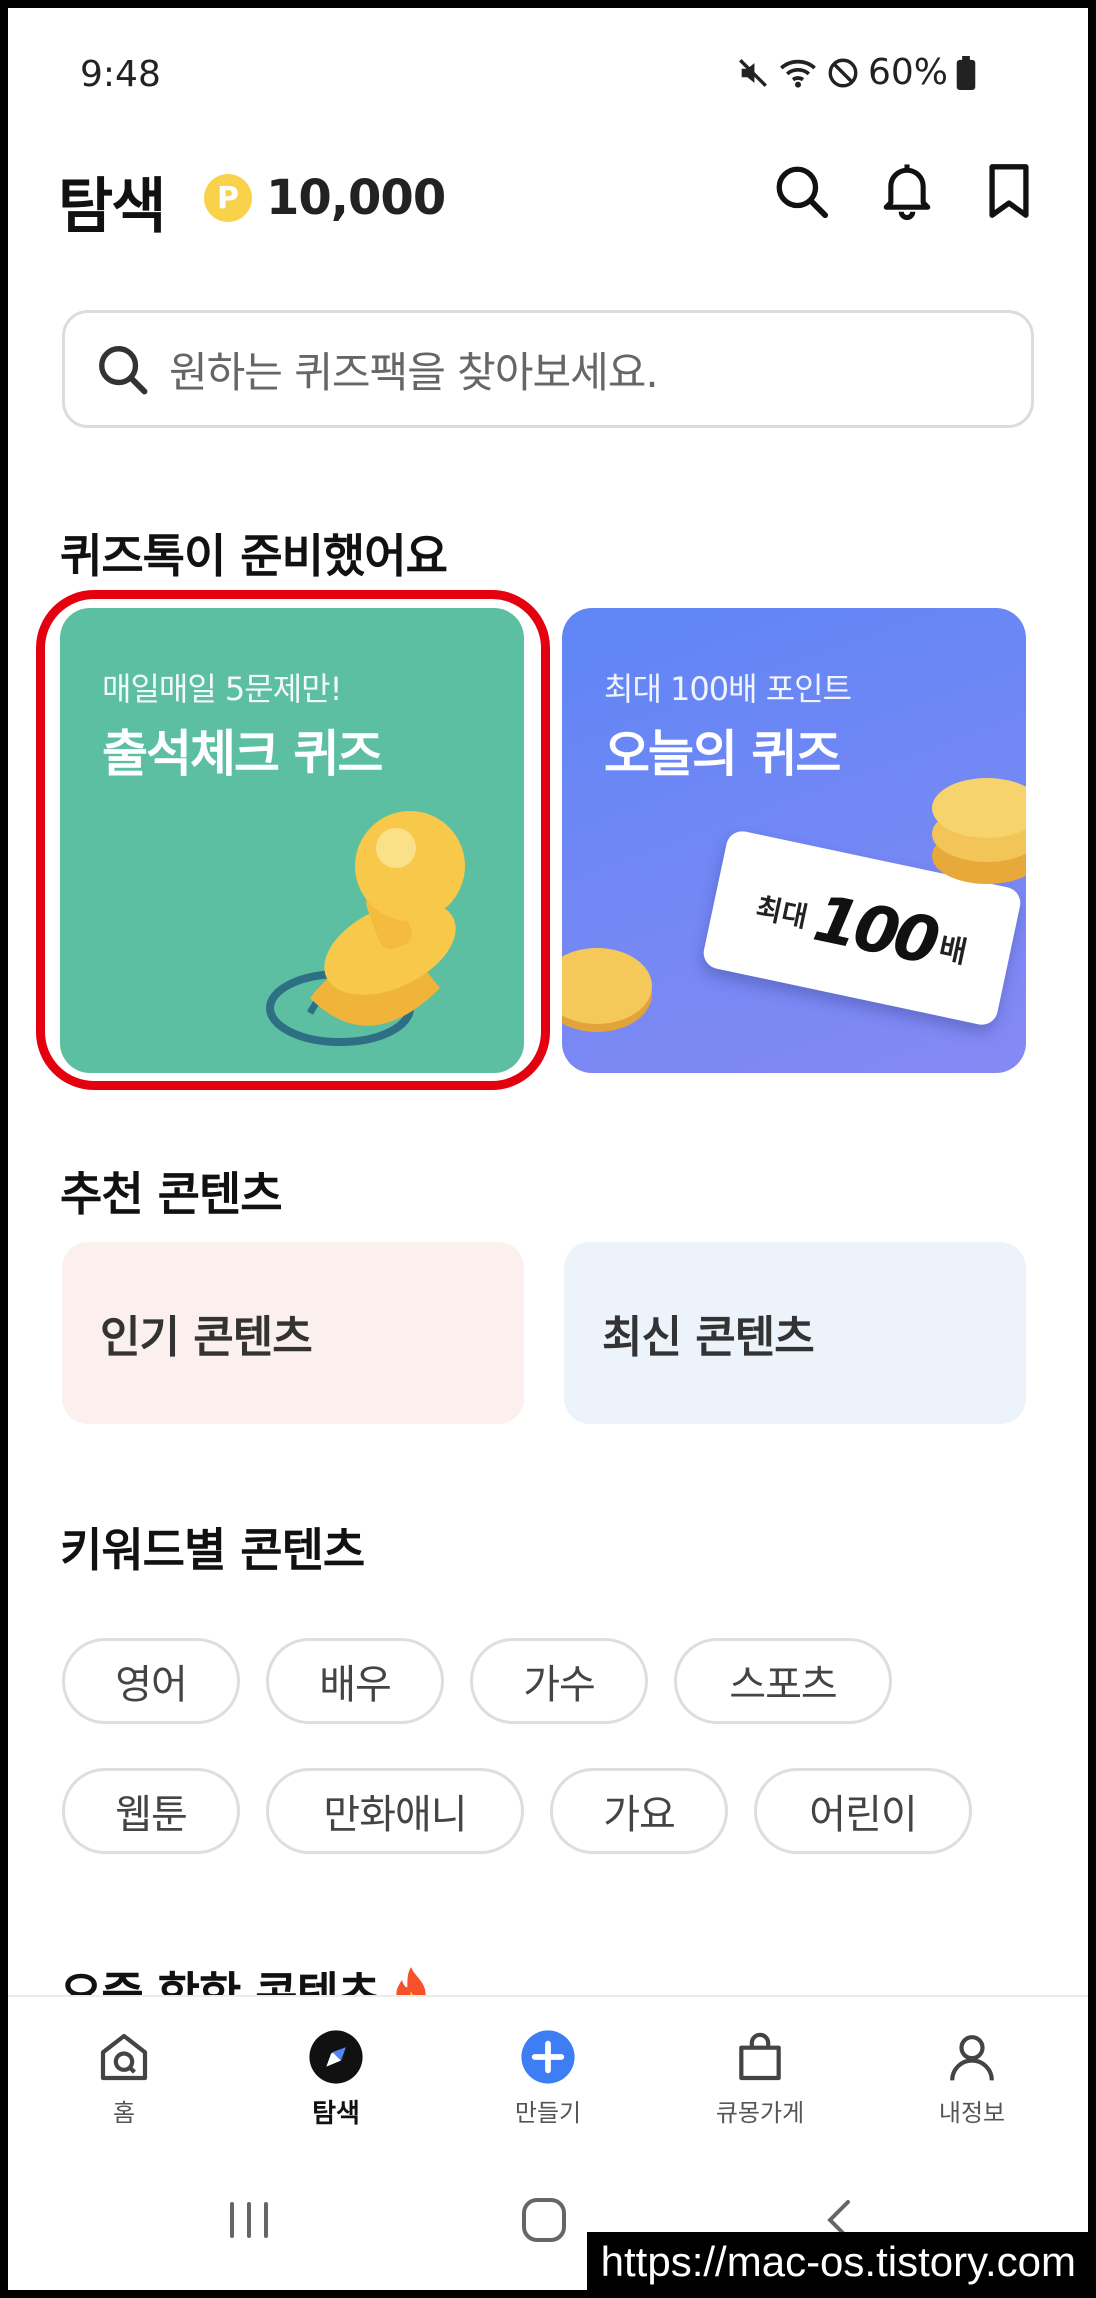 The height and width of the screenshot is (2298, 1096). What do you see at coordinates (124, 2113) in the screenshot?
I see `nav-label: 홈` at bounding box center [124, 2113].